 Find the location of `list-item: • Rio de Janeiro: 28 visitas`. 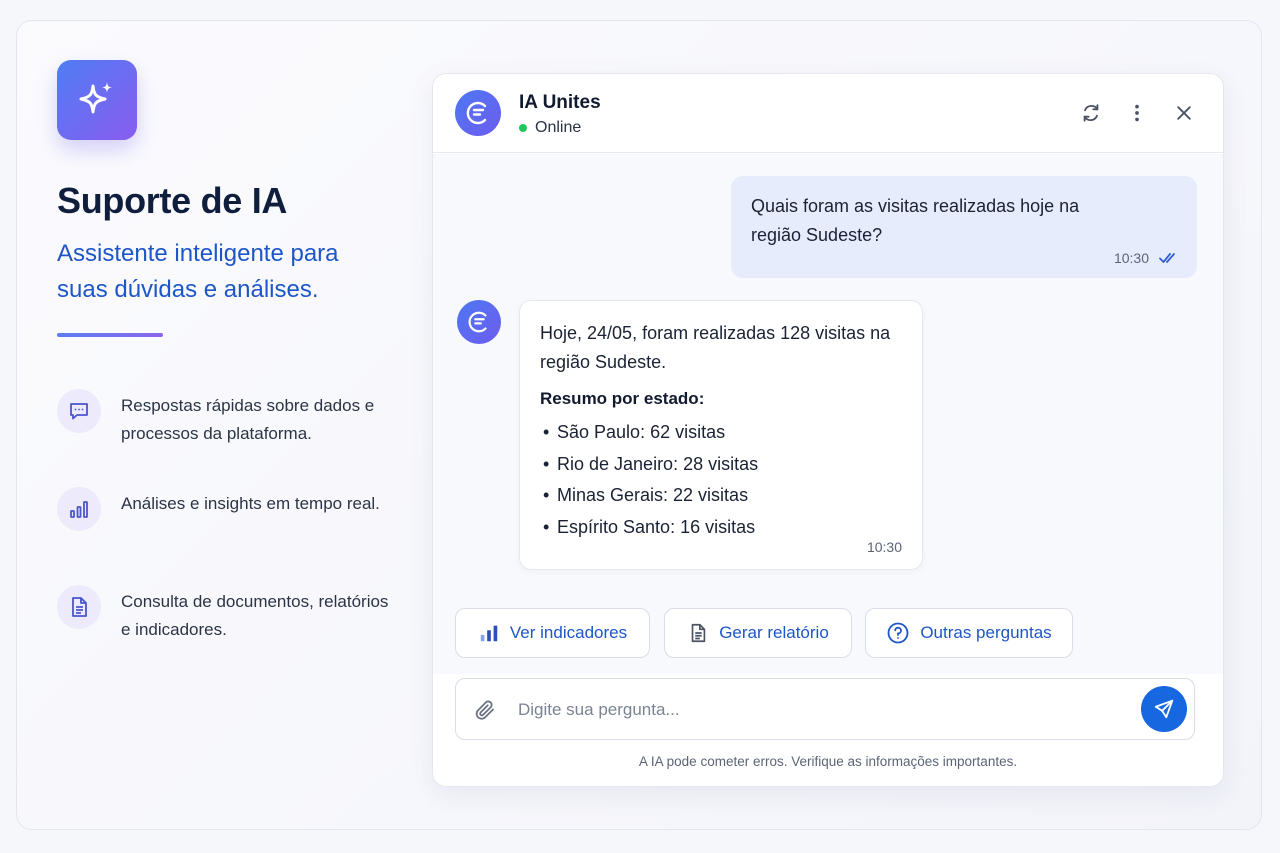

list-item: • Rio de Janeiro: 28 visitas is located at coordinates (651, 463).